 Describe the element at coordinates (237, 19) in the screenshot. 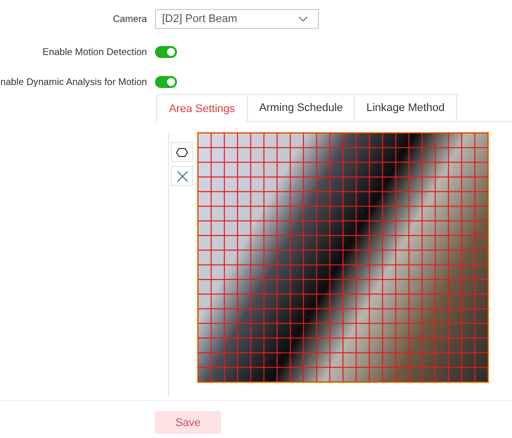

I see `camera-dropdown: [D2] Port Beam` at that location.